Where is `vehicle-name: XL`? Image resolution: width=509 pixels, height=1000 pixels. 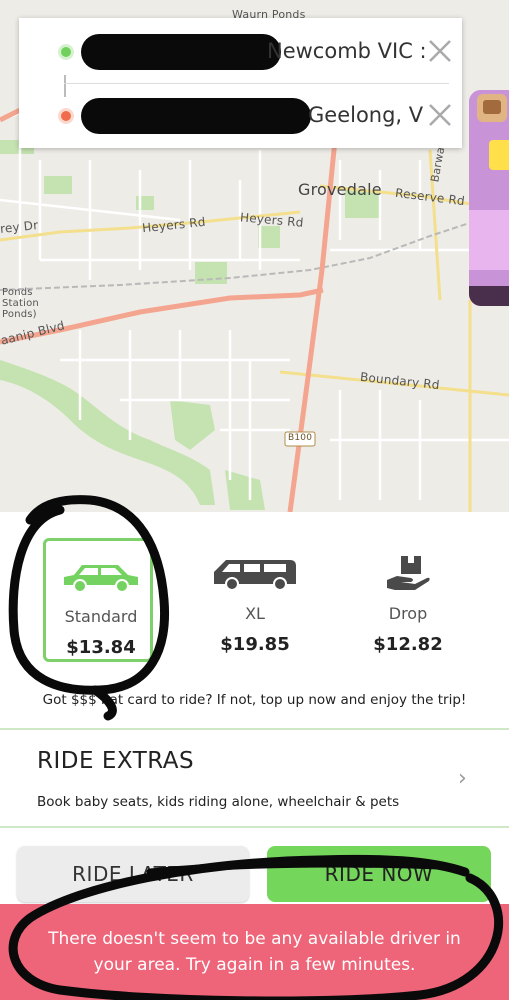 vehicle-name: XL is located at coordinates (255, 613).